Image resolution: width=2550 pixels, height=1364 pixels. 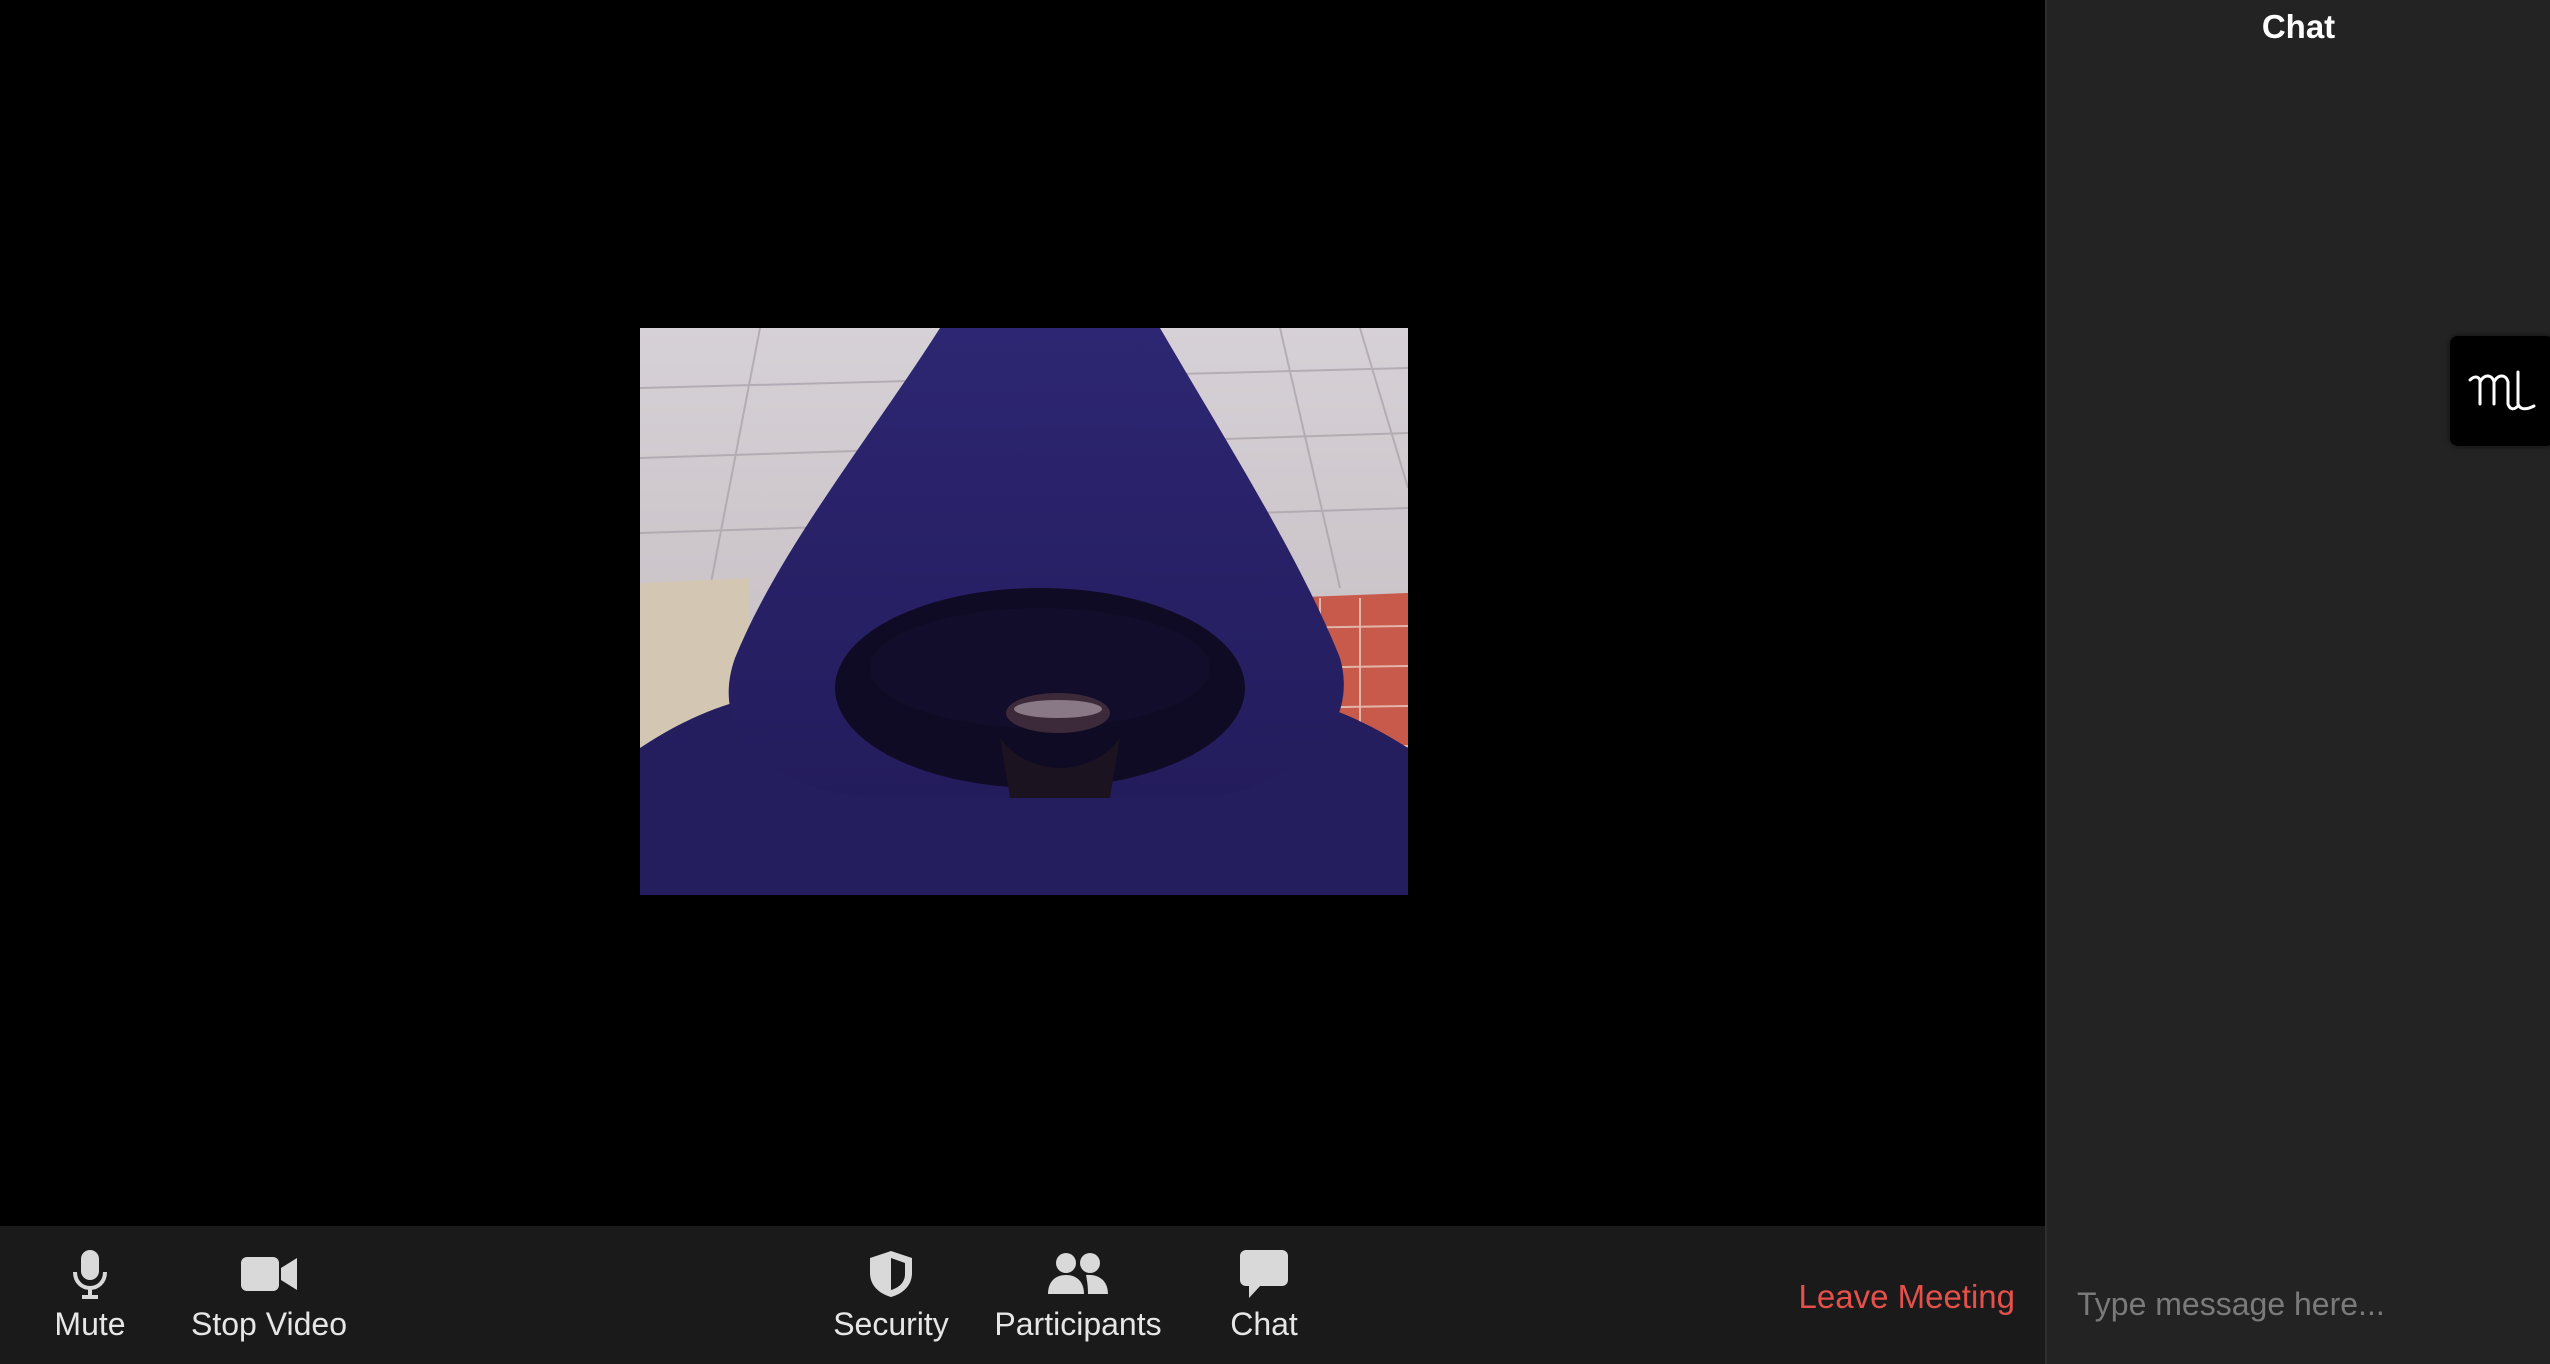 I want to click on shield-icon, so click(x=891, y=1274).